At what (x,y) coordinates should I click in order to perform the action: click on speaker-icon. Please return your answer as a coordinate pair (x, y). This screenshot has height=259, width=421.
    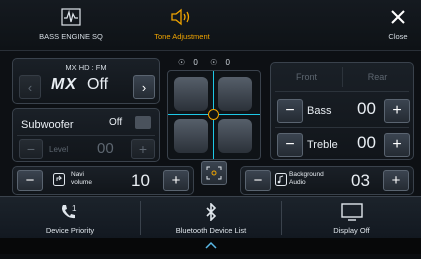
    Looking at the image, I should click on (182, 17).